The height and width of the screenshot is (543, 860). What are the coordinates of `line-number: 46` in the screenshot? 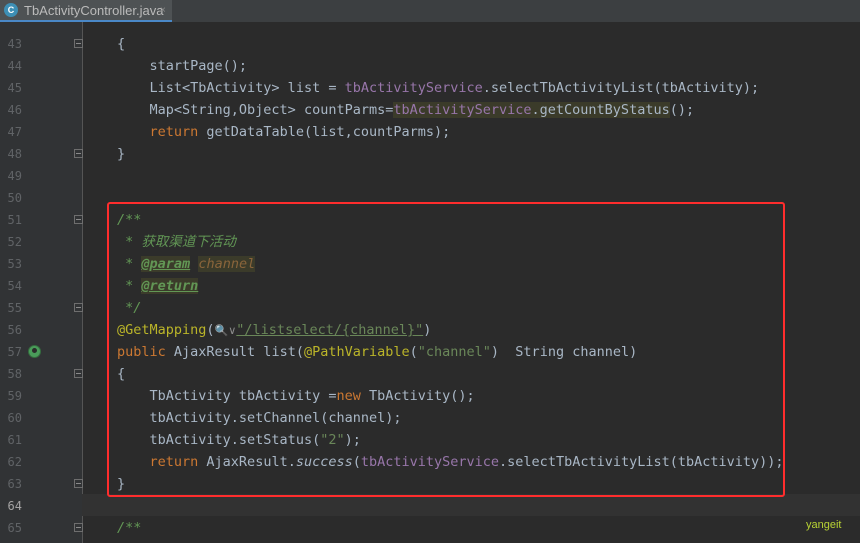 It's located at (14, 110).